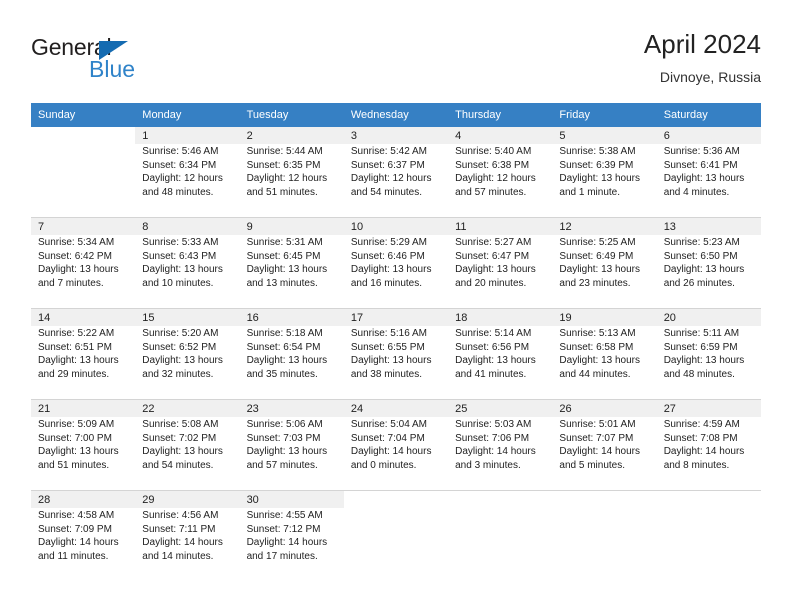 This screenshot has height=612, width=792. Describe the element at coordinates (284, 151) in the screenshot. I see `sunrise-text: Sunrise: 5:44 AM` at that location.